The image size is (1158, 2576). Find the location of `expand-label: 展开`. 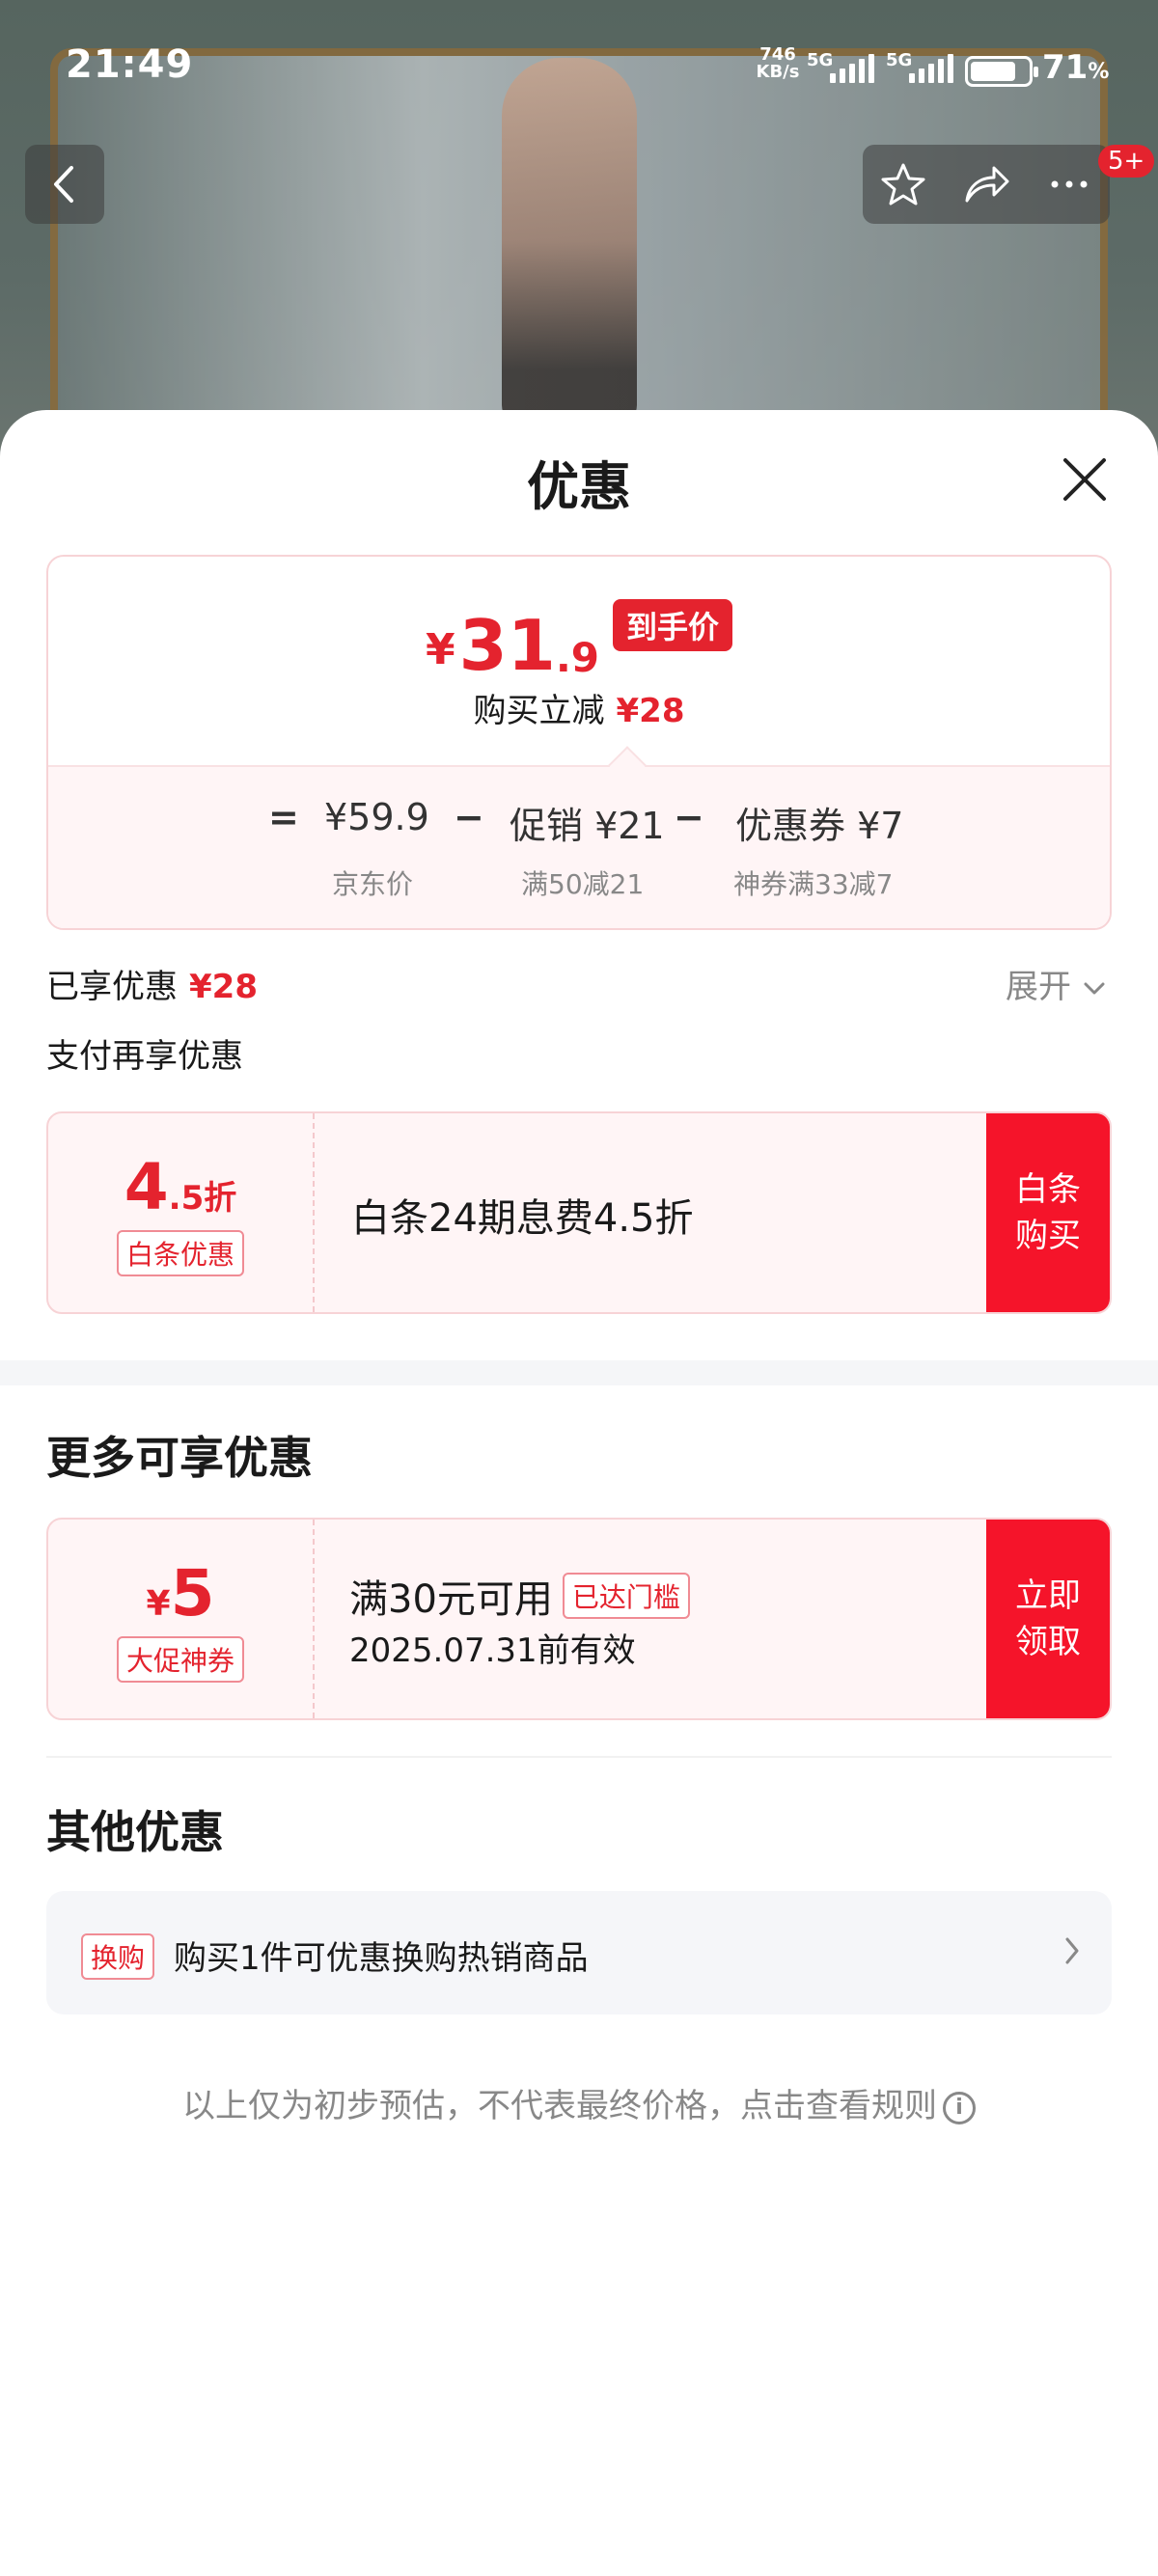

expand-label: 展开 is located at coordinates (1038, 987).